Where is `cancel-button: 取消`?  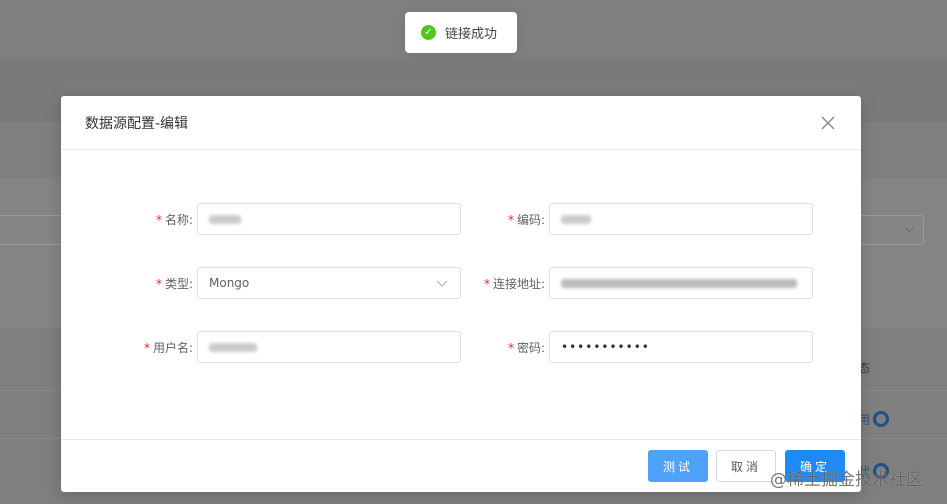
cancel-button: 取消 is located at coordinates (746, 466).